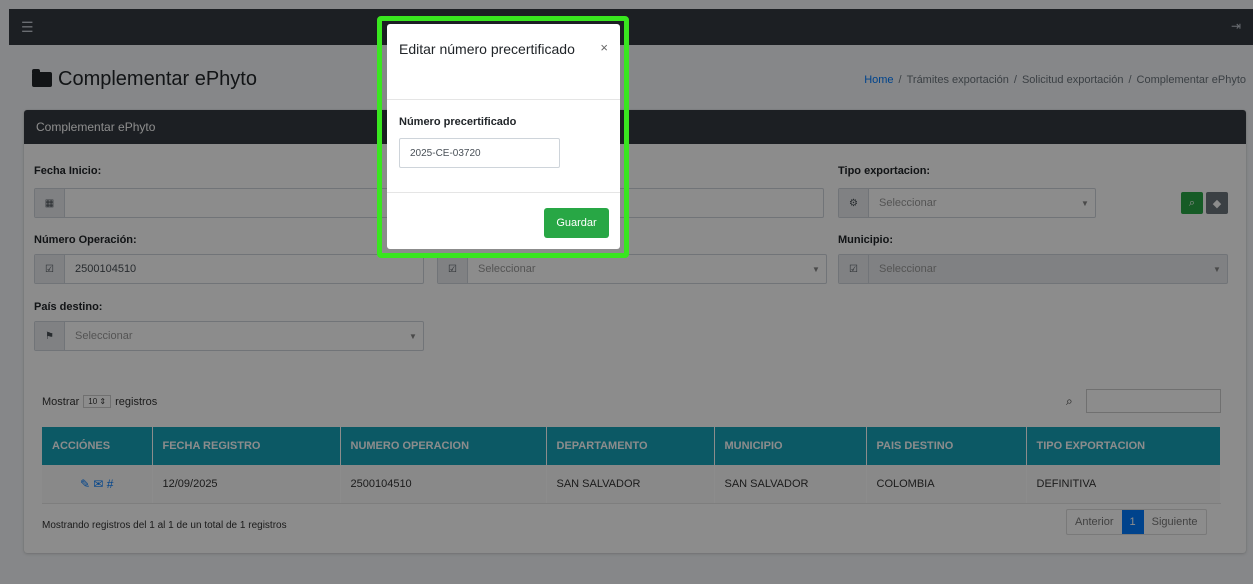 This screenshot has height=584, width=1253. Describe the element at coordinates (487, 49) in the screenshot. I see `modal-title: Editar número precertificado` at that location.